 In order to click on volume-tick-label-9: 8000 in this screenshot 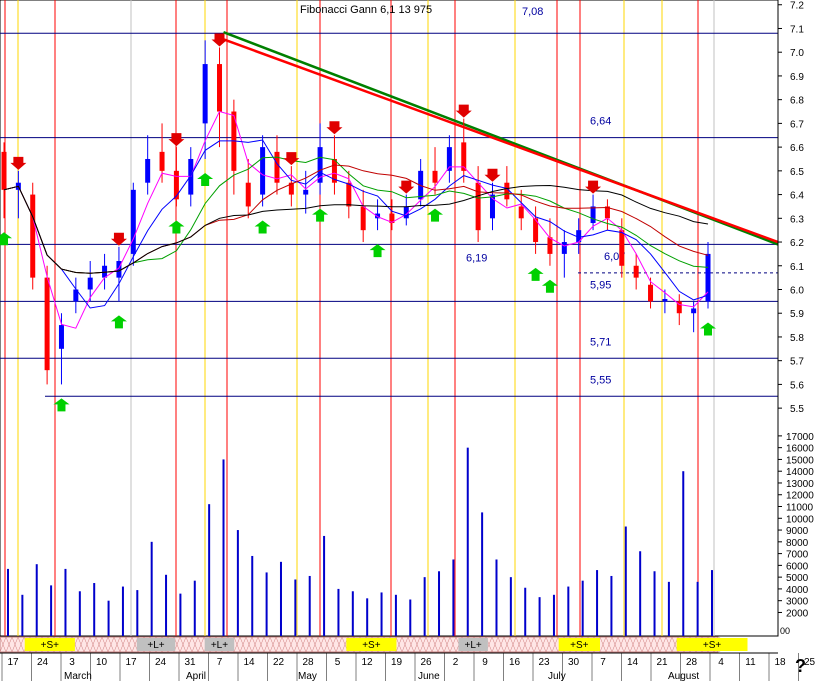, I will do `click(797, 543)`.